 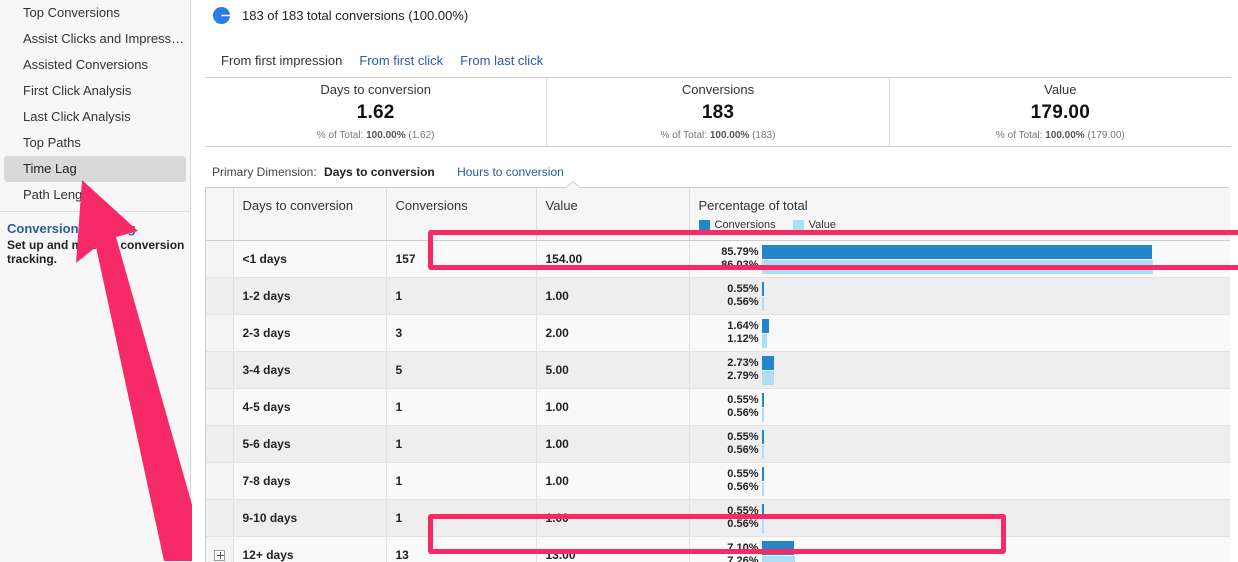 I want to click on header-conversions: Conversions, so click(x=461, y=214).